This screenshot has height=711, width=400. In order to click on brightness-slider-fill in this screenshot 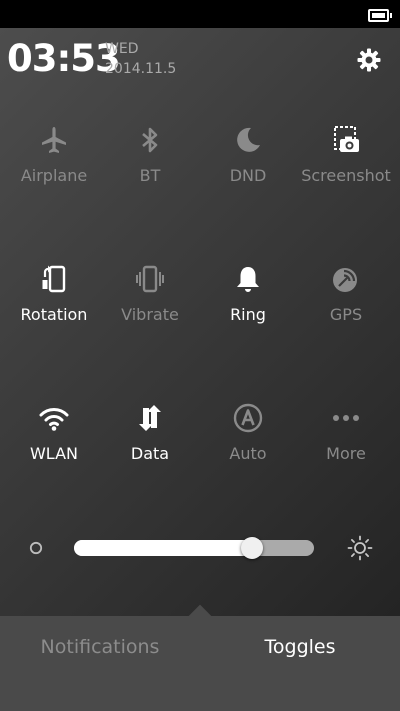, I will do `click(163, 548)`.